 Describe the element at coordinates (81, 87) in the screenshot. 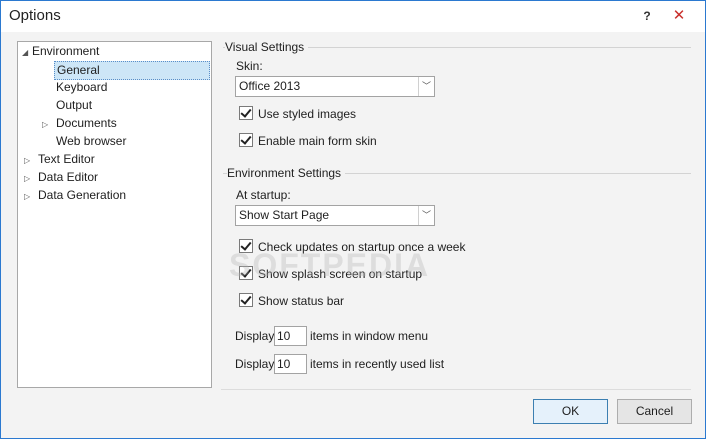

I see `tree-item-keyboard: Keyboard` at that location.